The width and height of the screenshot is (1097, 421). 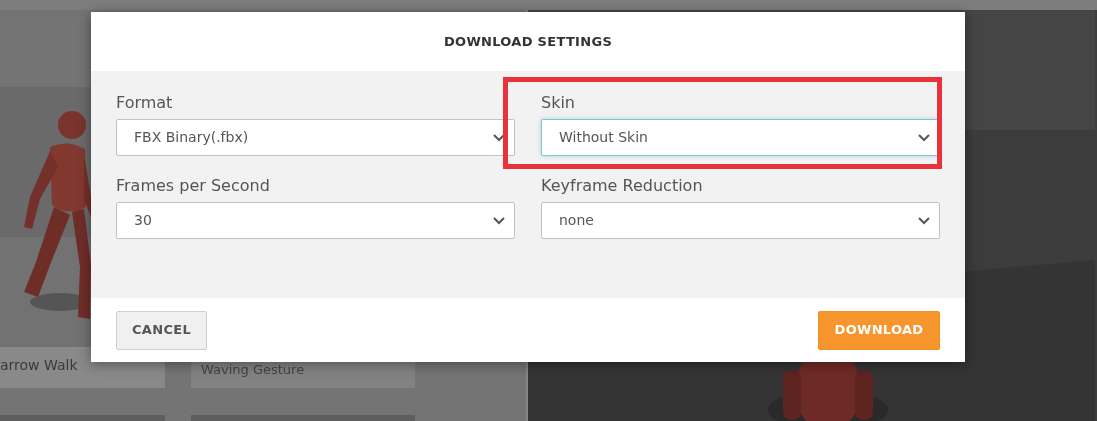 What do you see at coordinates (528, 41) in the screenshot?
I see `dialog-title: DOWNLOAD SETTINGS` at bounding box center [528, 41].